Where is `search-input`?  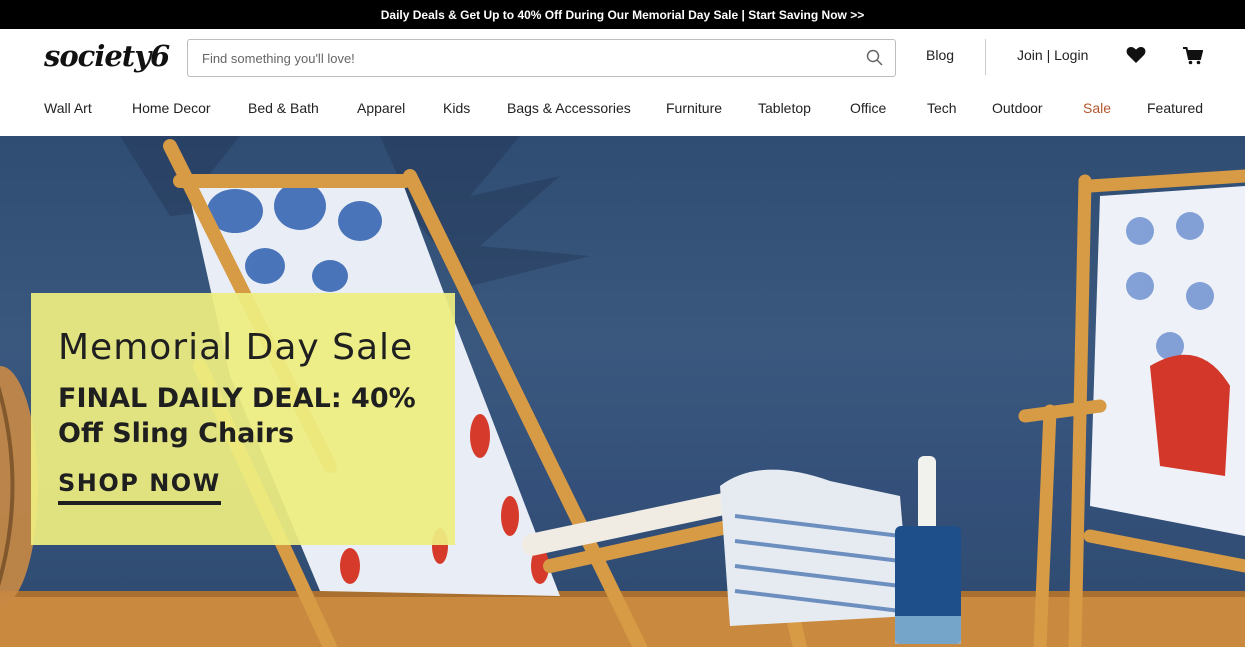 search-input is located at coordinates (518, 58).